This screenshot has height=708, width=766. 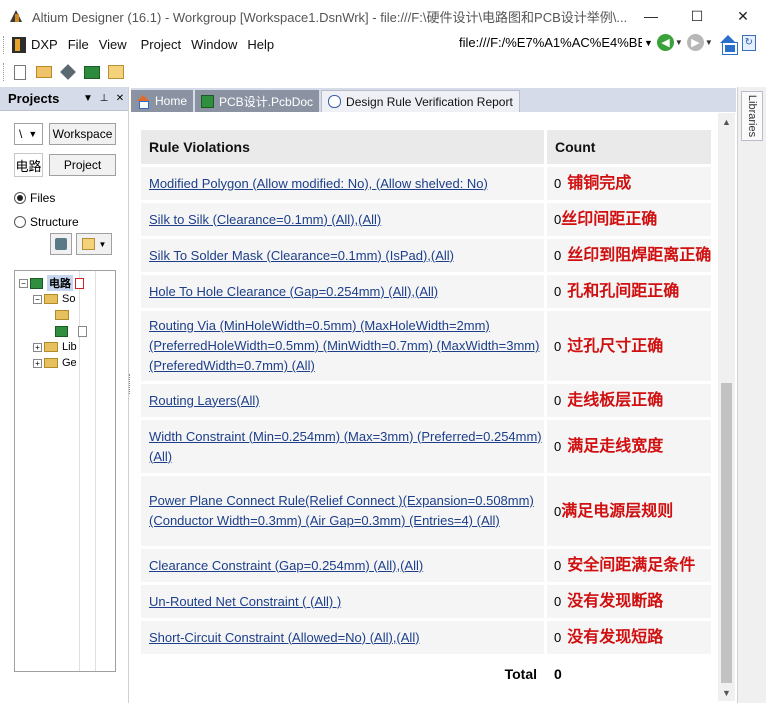 I want to click on tree-item-libraries: + Lib, so click(x=55, y=347).